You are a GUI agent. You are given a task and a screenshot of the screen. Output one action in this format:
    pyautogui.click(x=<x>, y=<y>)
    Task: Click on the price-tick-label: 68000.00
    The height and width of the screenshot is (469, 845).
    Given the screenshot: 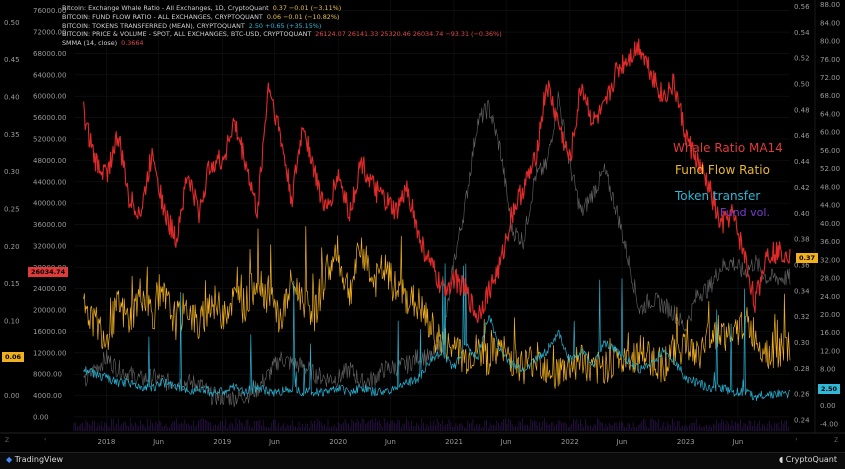 What is the action you would take?
    pyautogui.click(x=49, y=54)
    